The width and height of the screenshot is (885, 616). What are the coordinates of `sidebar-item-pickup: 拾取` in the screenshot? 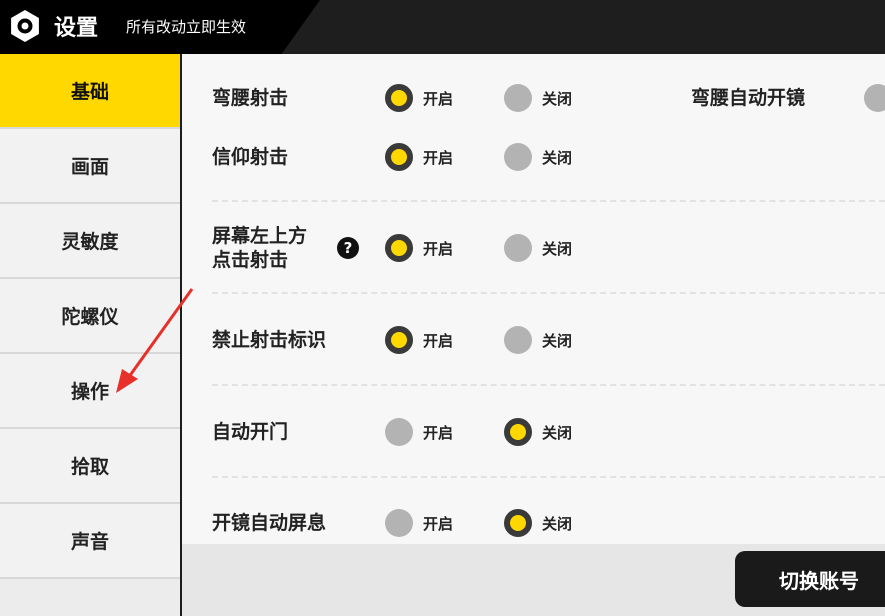 It's located at (90, 466).